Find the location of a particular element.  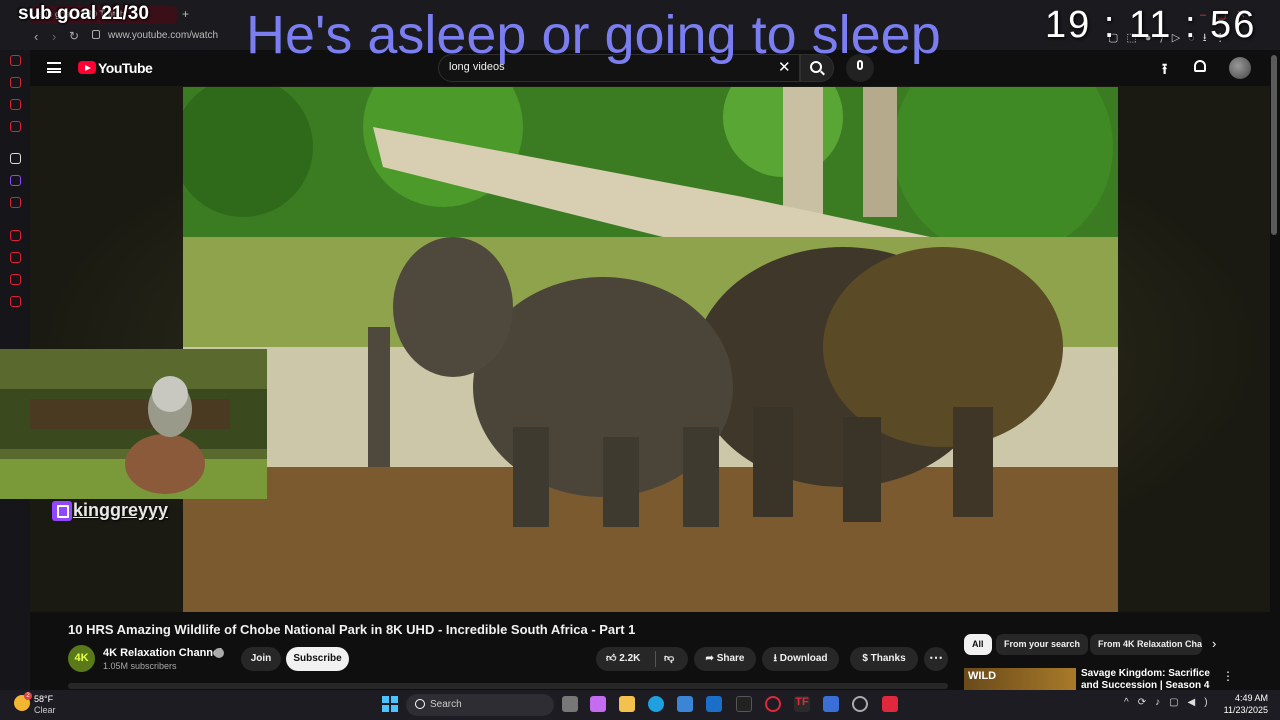

thanks-label: Thanks is located at coordinates (888, 658).